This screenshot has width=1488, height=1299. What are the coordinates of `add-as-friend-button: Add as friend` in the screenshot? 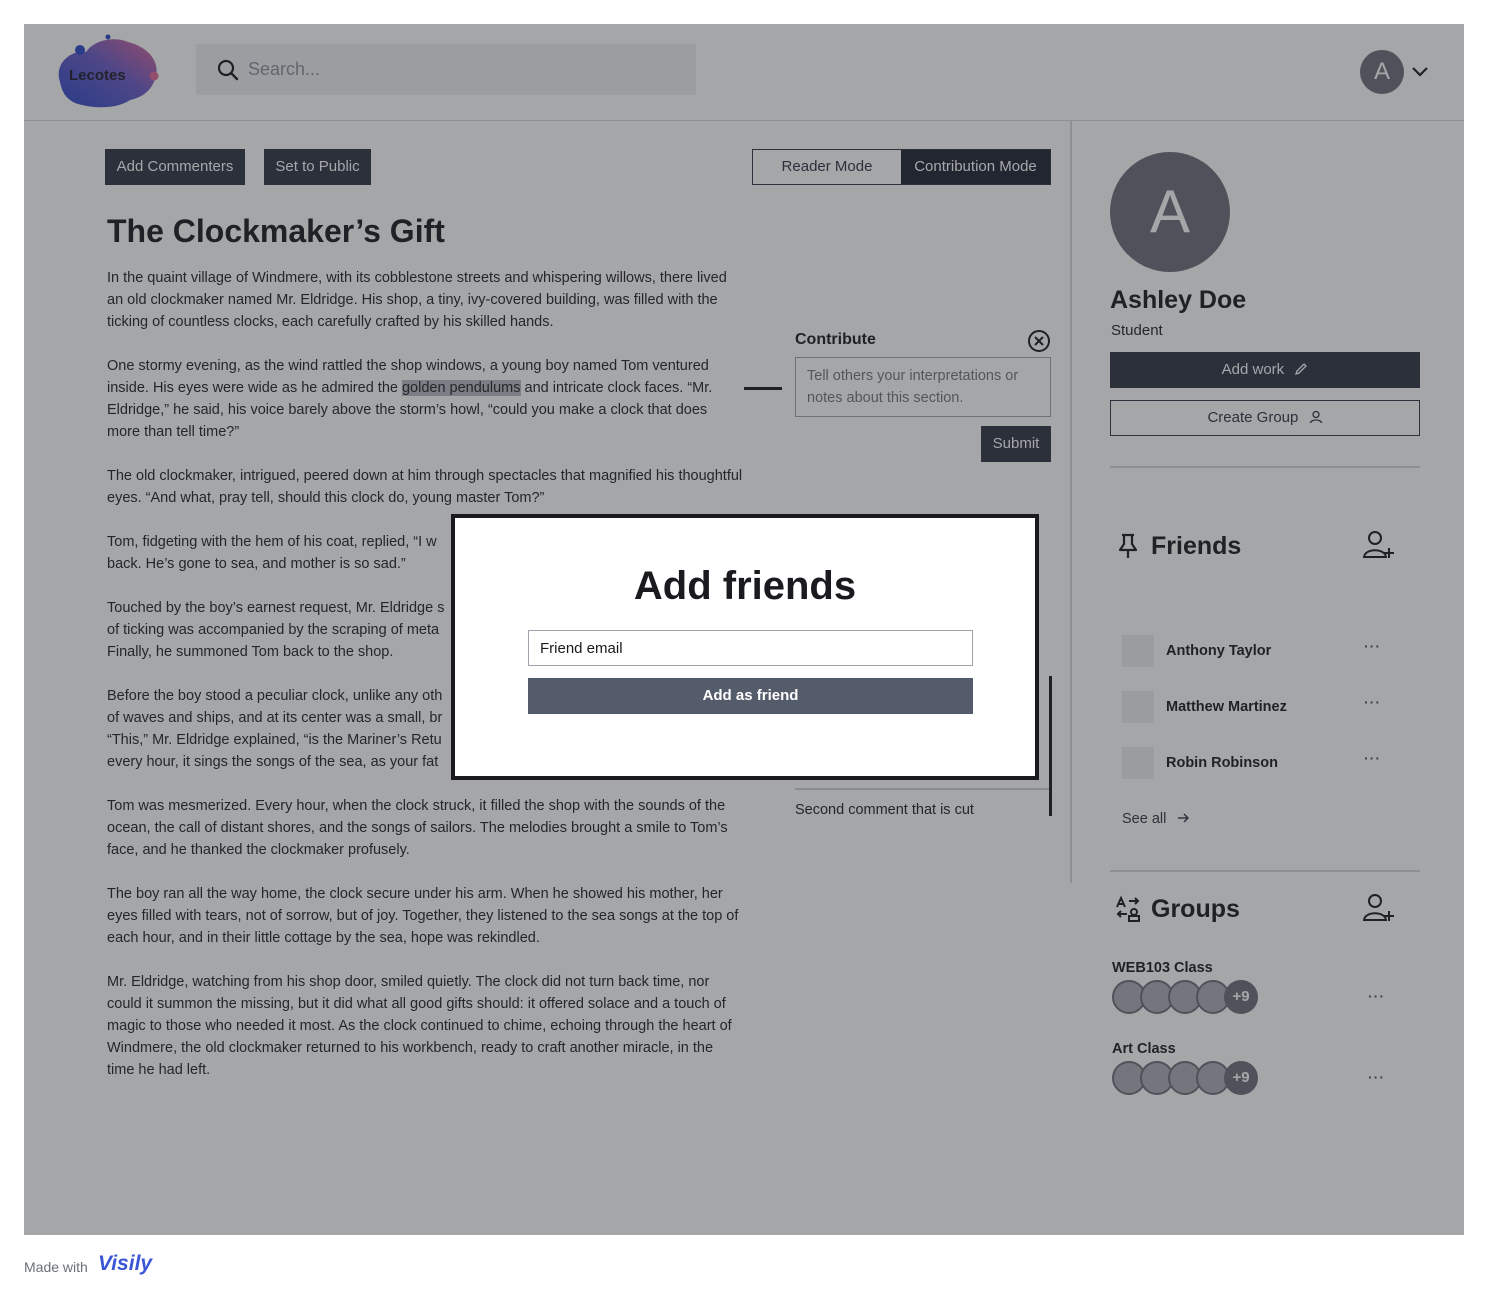 It's located at (750, 696).